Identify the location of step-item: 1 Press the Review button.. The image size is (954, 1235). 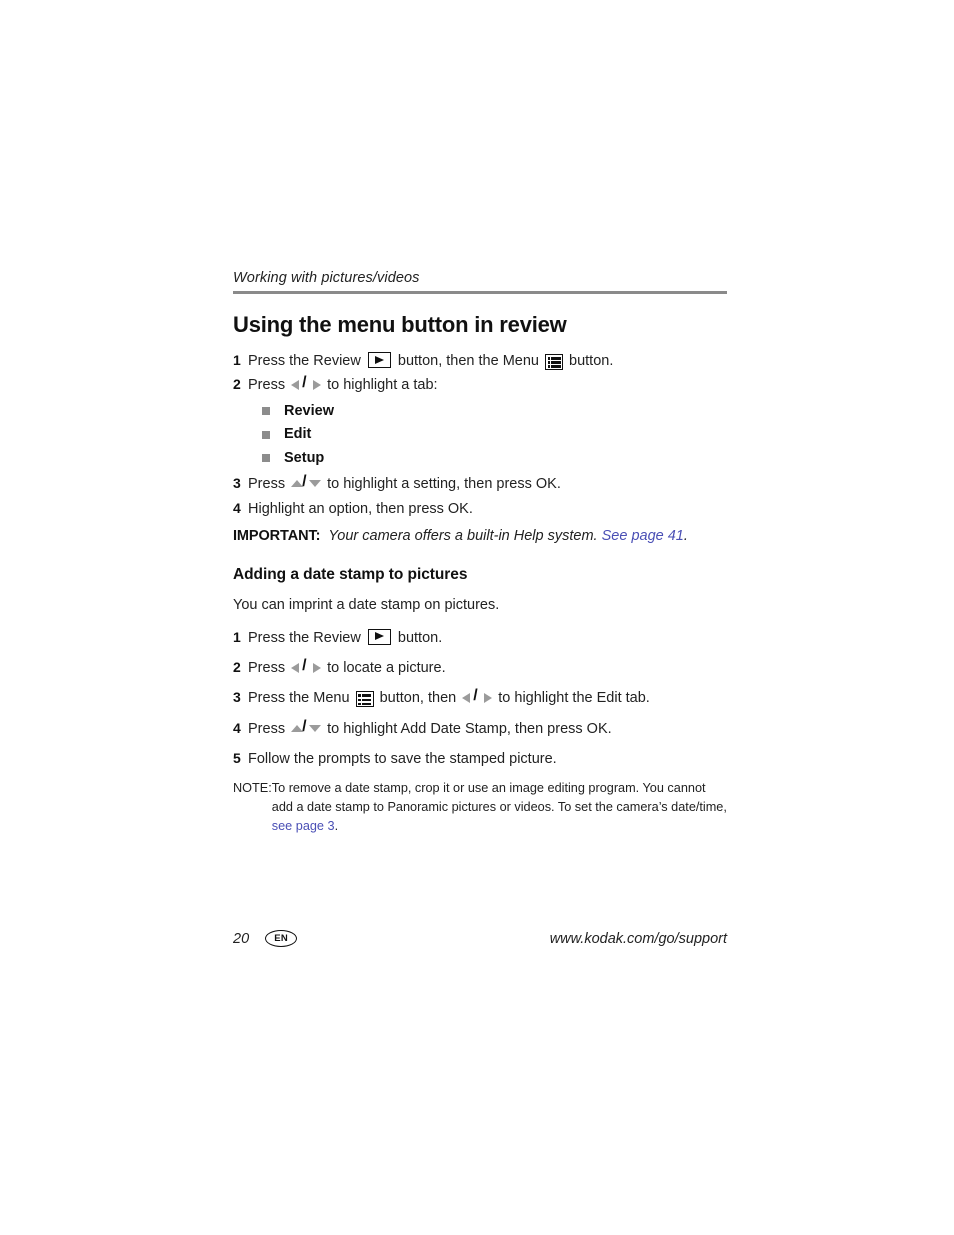
(480, 638).